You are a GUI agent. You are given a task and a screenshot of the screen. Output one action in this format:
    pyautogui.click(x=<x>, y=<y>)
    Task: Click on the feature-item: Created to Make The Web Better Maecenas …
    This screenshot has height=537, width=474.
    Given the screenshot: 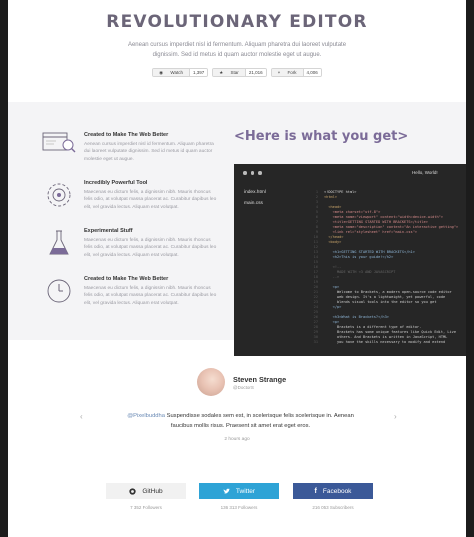 What is the action you would take?
    pyautogui.click(x=129, y=300)
    